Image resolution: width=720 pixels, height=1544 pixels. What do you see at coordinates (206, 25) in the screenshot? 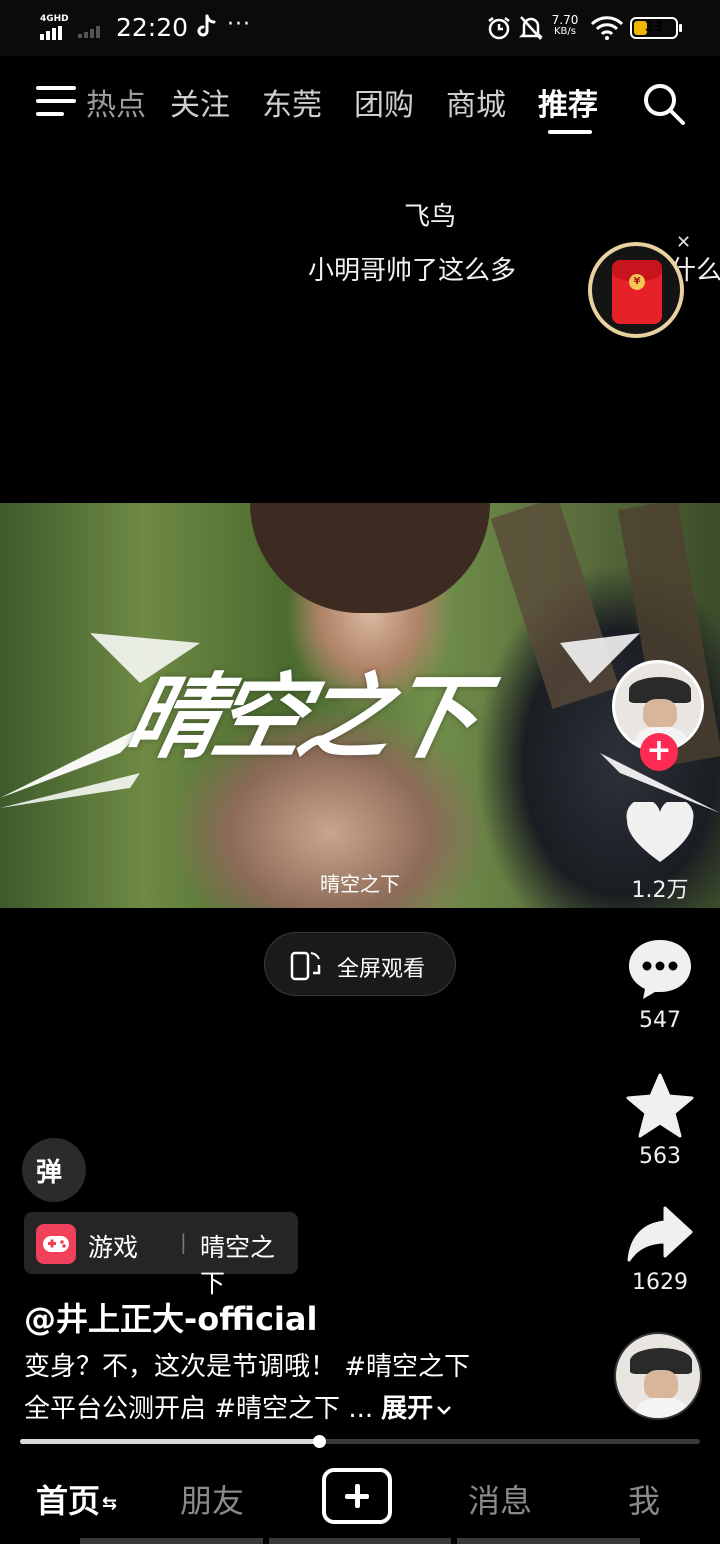
I see `tiktok-icon` at bounding box center [206, 25].